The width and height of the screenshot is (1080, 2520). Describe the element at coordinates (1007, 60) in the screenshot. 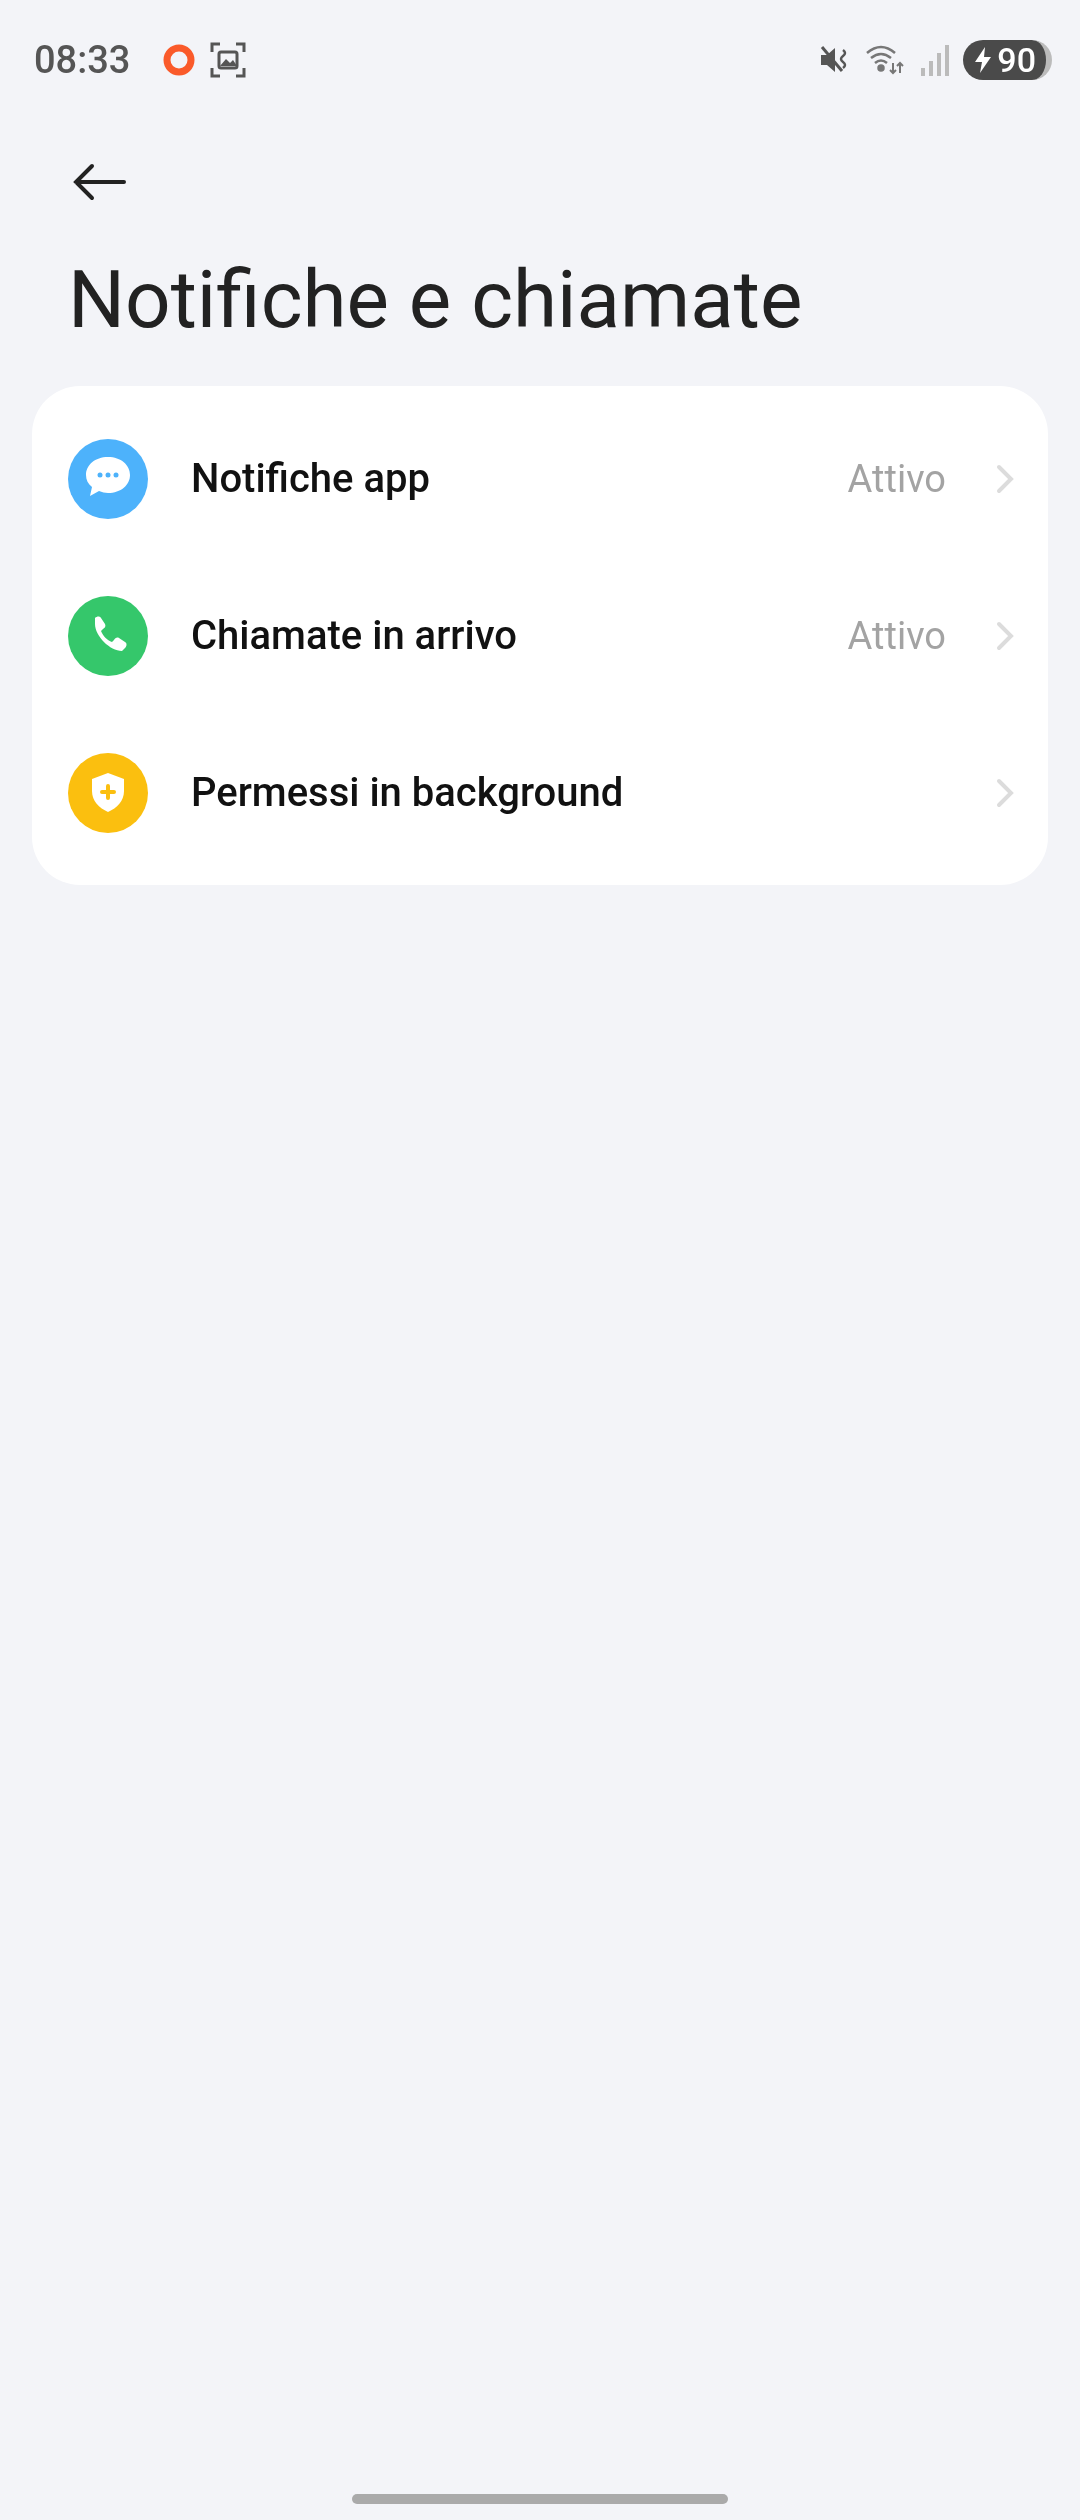

I see `battery-indicator: 90` at that location.